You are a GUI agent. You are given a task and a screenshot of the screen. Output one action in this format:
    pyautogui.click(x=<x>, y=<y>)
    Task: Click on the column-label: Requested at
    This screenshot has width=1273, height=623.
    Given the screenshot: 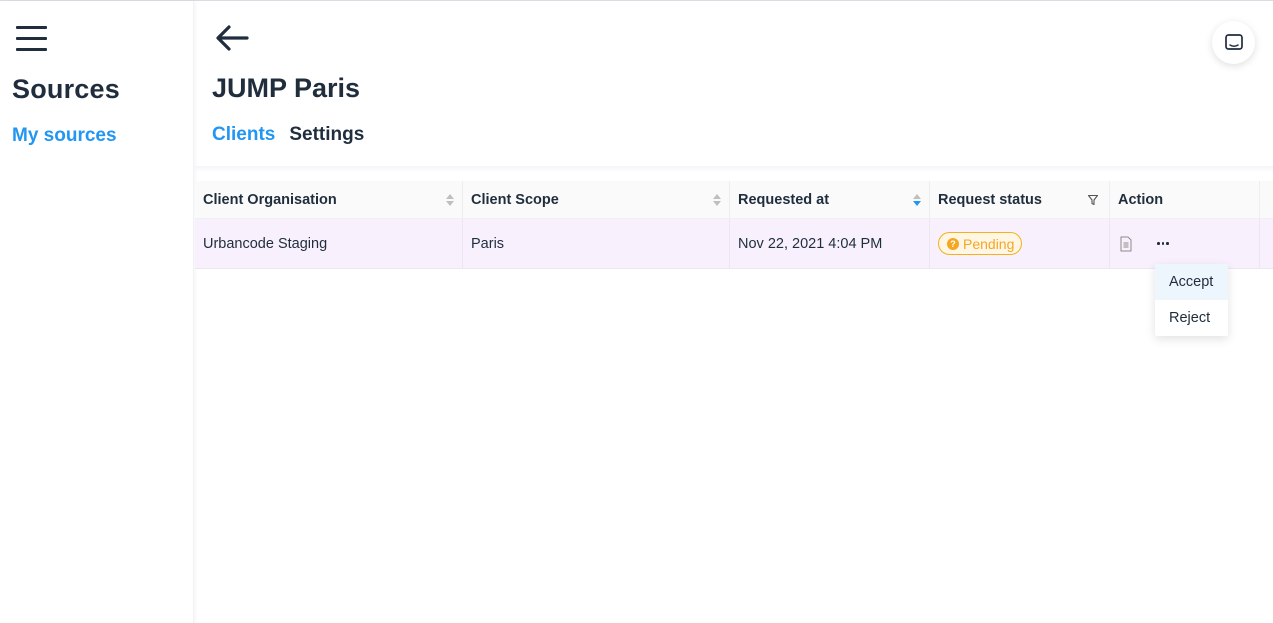 What is the action you would take?
    pyautogui.click(x=784, y=199)
    